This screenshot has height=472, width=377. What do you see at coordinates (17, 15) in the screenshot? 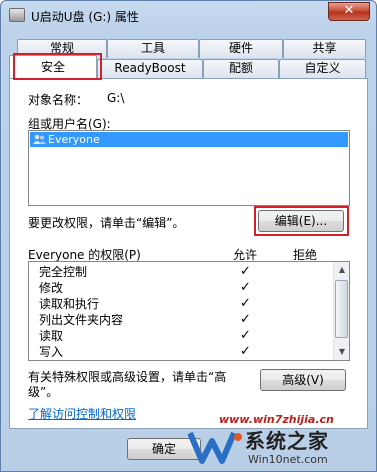
I see `drive-icon` at bounding box center [17, 15].